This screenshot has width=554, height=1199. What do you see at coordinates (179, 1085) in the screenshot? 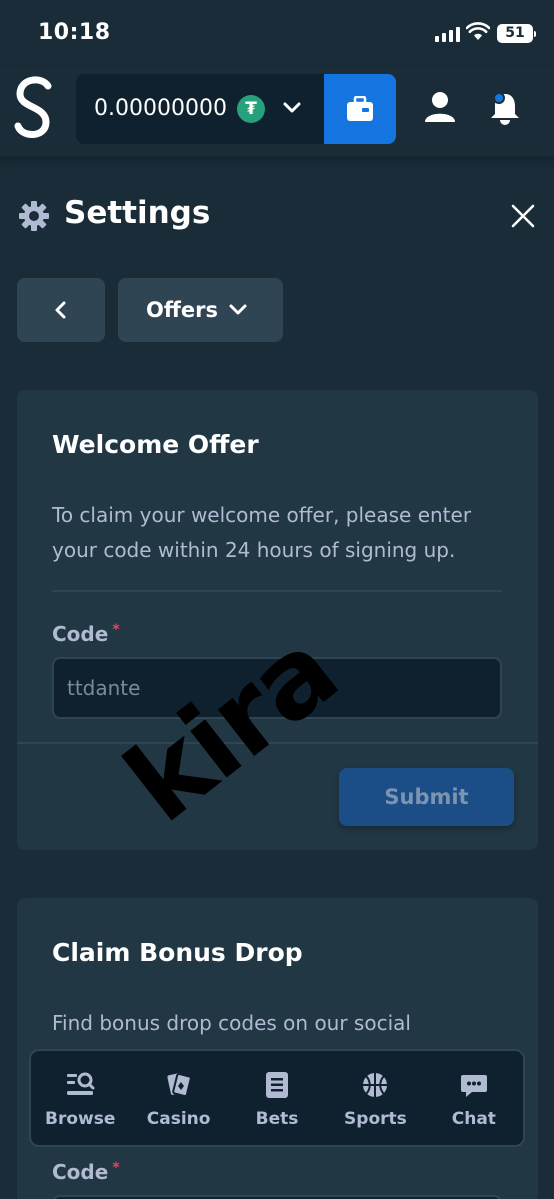
I see `casino-cards-icon` at bounding box center [179, 1085].